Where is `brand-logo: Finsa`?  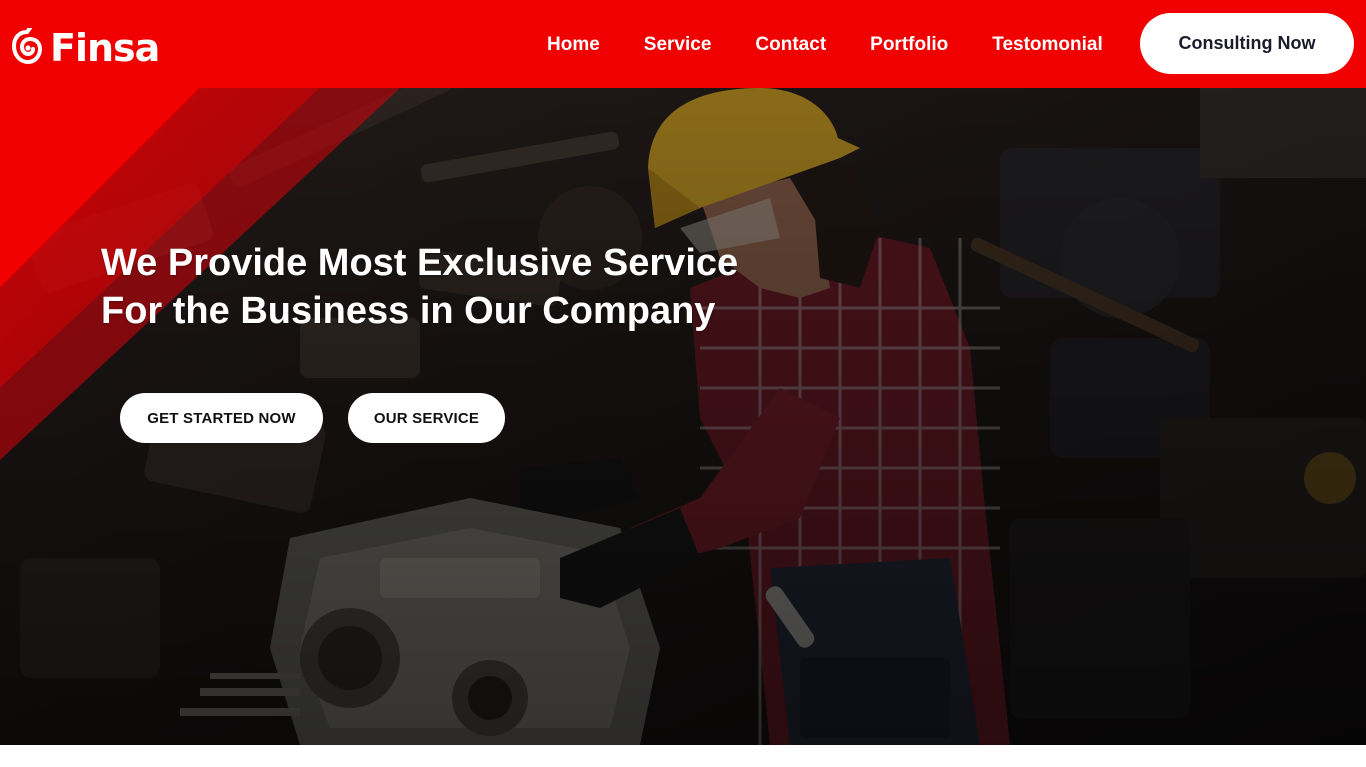
brand-logo: Finsa is located at coordinates (85, 48).